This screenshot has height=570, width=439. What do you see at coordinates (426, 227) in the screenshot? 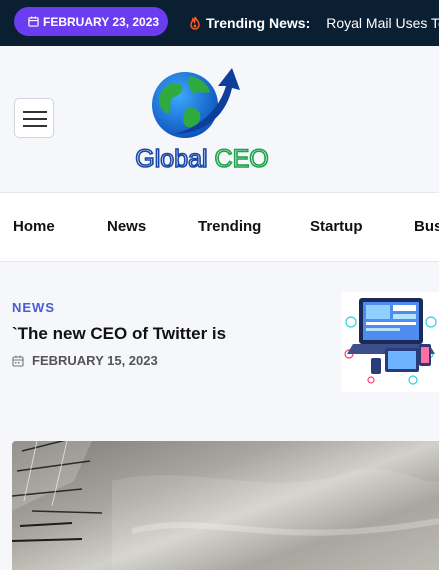
I see `nav-business: Bus` at bounding box center [426, 227].